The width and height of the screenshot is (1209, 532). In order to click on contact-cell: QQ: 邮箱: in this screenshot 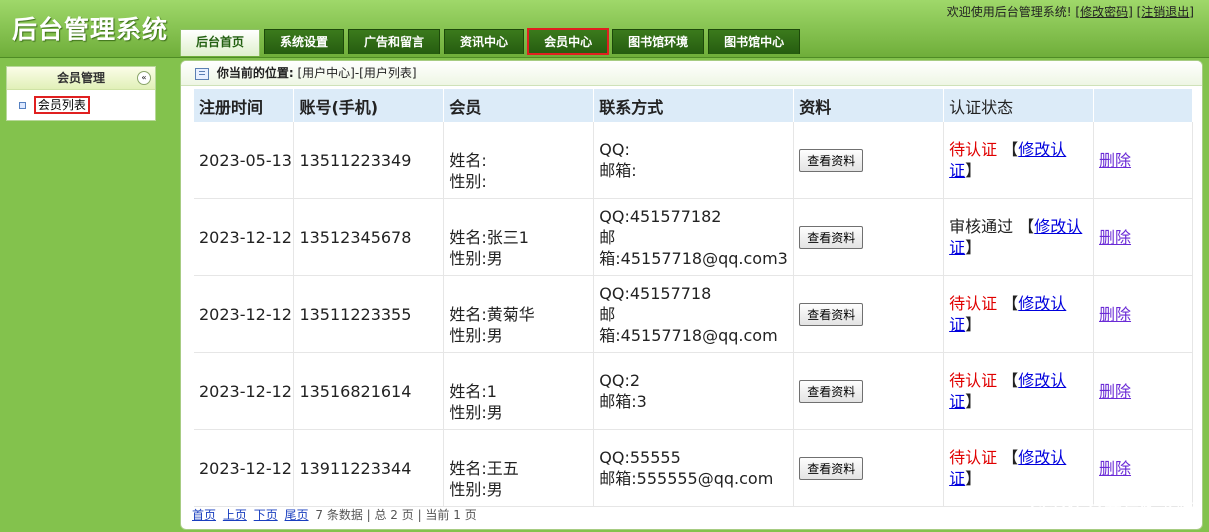, I will do `click(694, 160)`.